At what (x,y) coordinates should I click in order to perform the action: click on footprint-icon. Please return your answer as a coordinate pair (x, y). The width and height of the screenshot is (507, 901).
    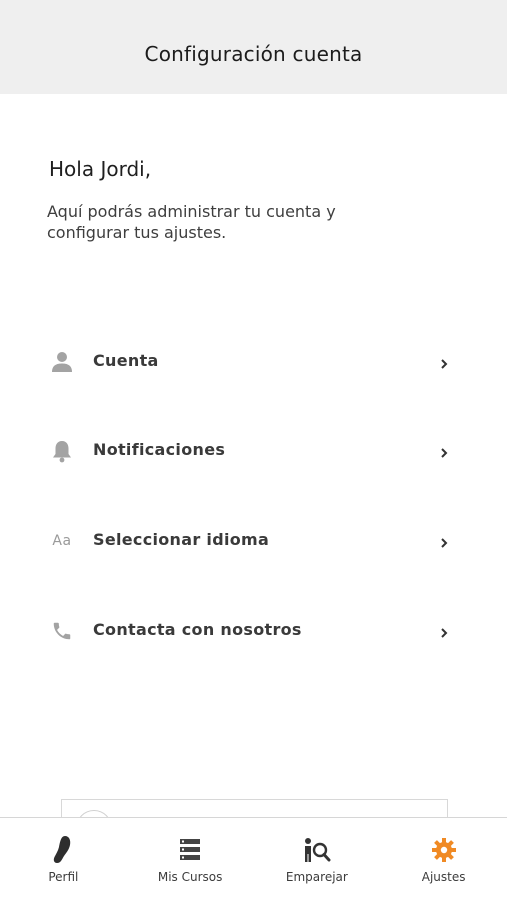
    Looking at the image, I should click on (63, 850).